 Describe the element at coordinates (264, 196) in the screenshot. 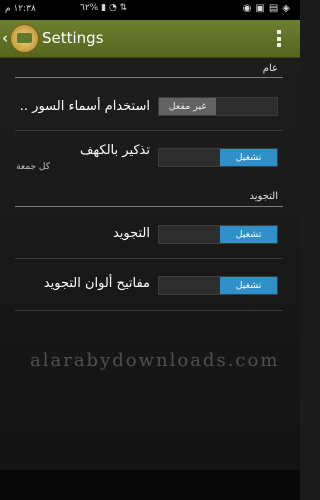

I see `section-header-tajweed: التجويد` at that location.